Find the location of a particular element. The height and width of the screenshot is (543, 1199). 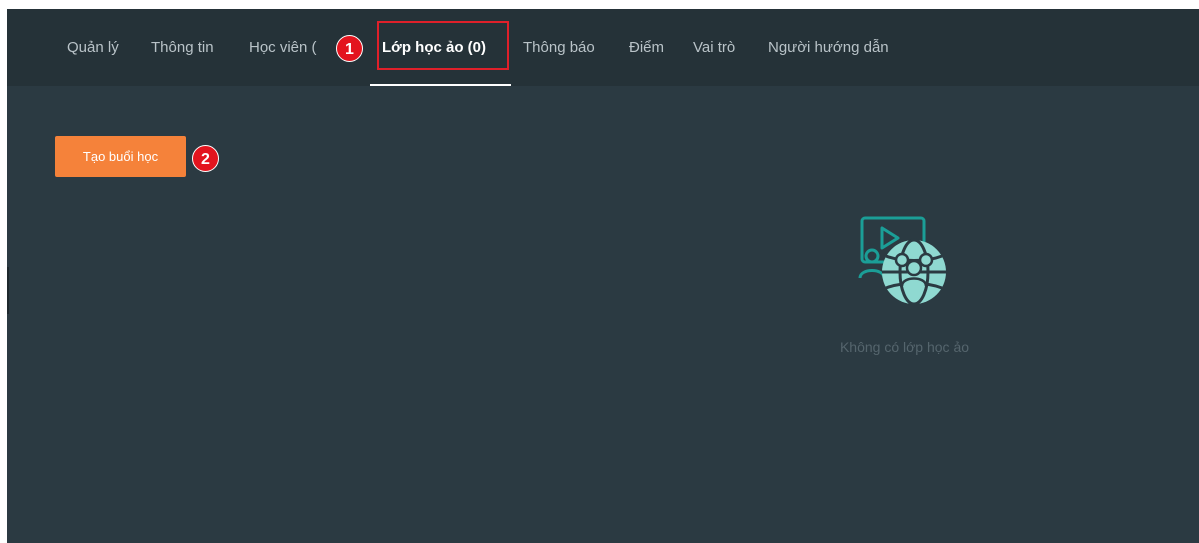

tab-roles: Vai trò is located at coordinates (714, 48).